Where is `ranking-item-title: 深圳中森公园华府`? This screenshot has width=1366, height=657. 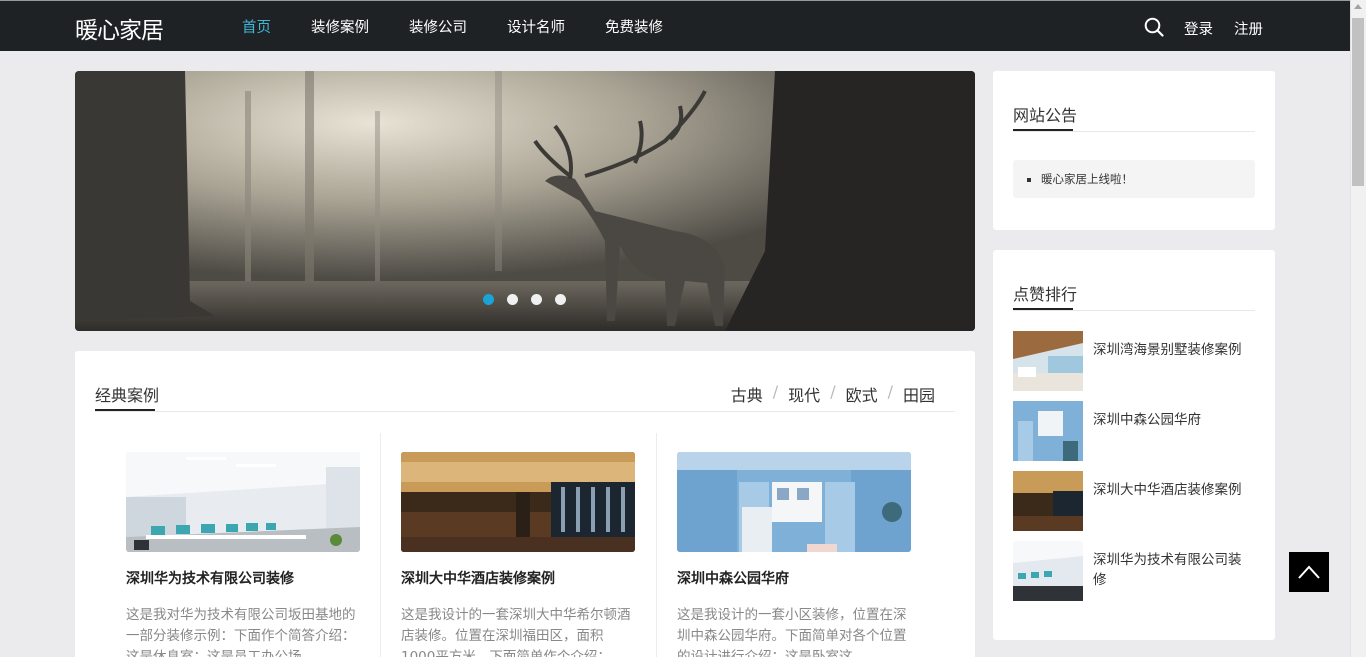
ranking-item-title: 深圳中森公园华府 is located at coordinates (1173, 420).